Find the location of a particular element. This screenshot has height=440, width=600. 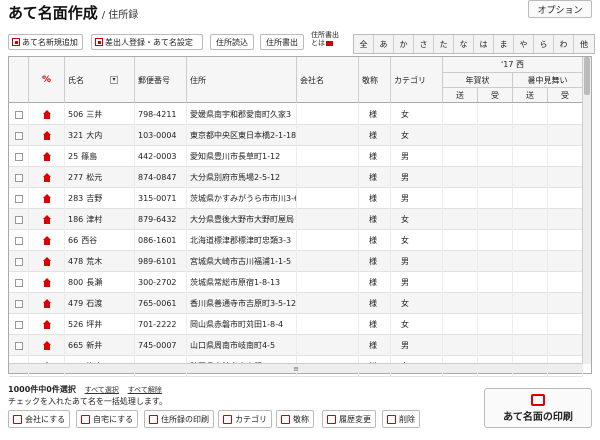

folder-icon is located at coordinates (227, 419).